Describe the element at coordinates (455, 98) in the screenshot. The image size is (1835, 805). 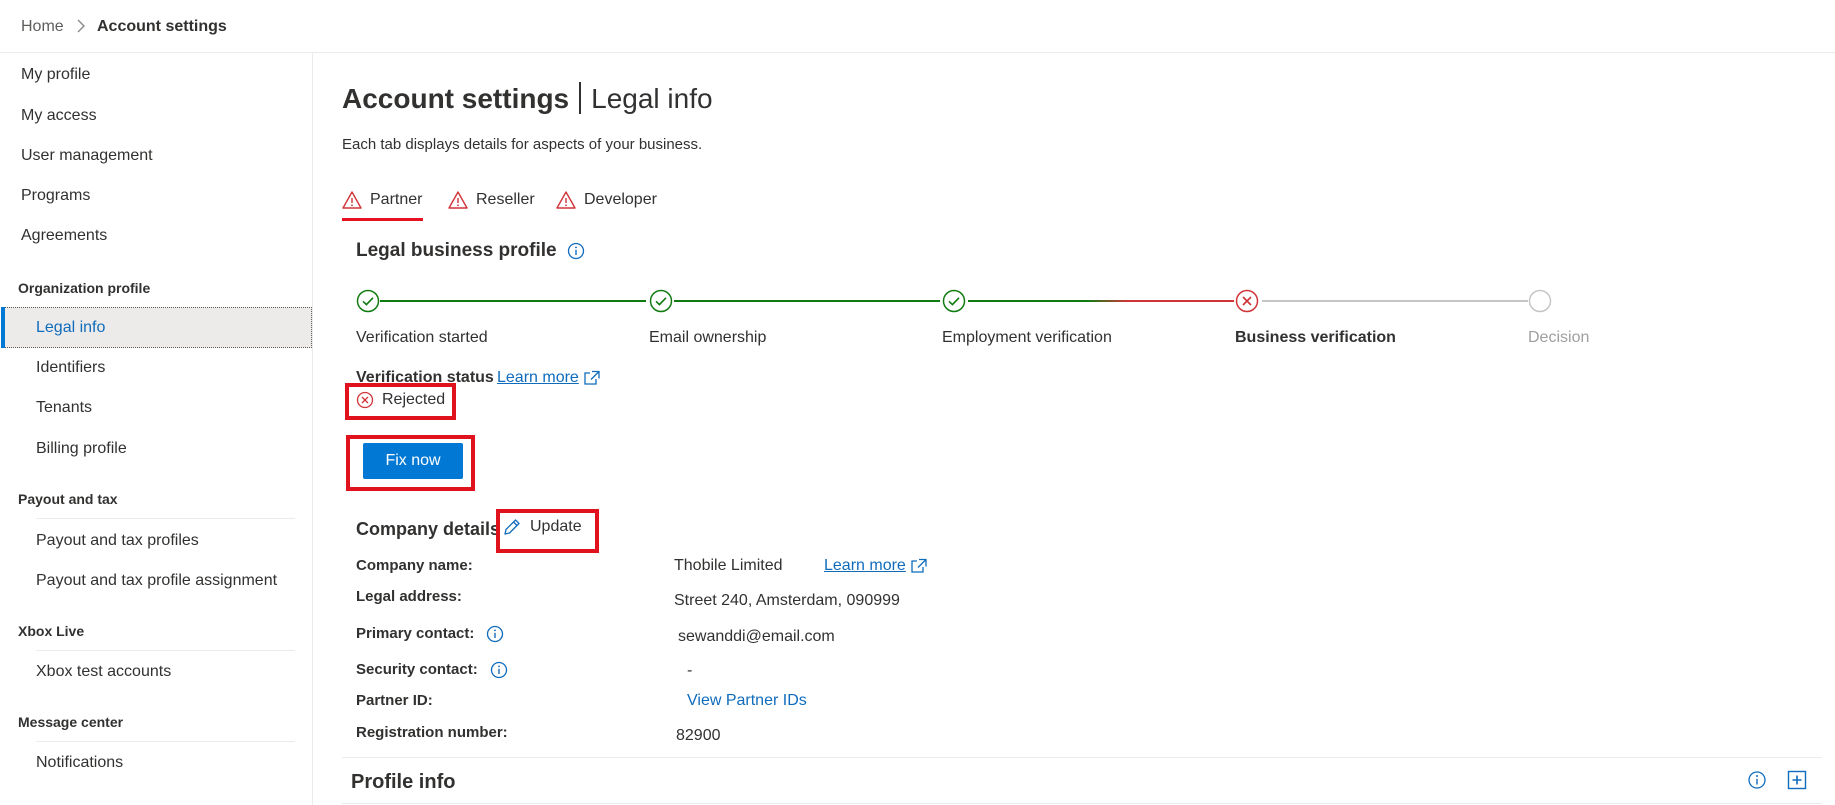
I see `page-title-main: Account settings` at that location.